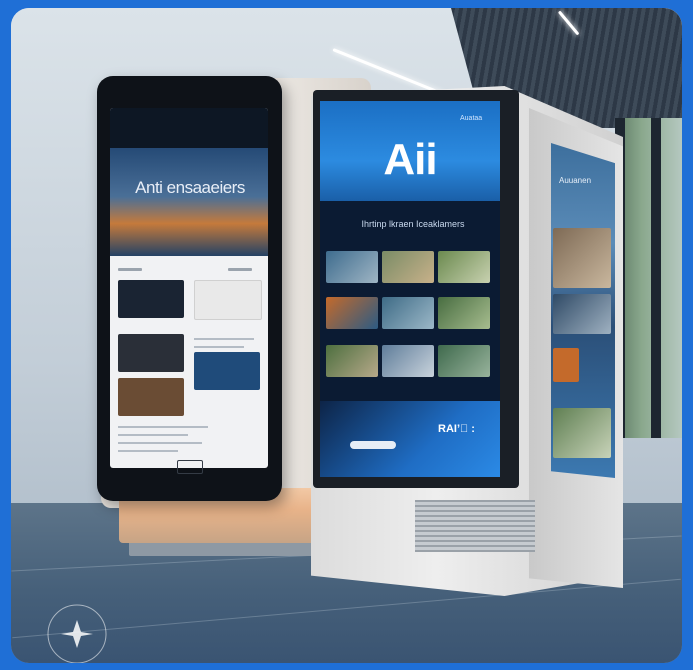  I want to click on side-display-label: Auuanen, so click(575, 180).